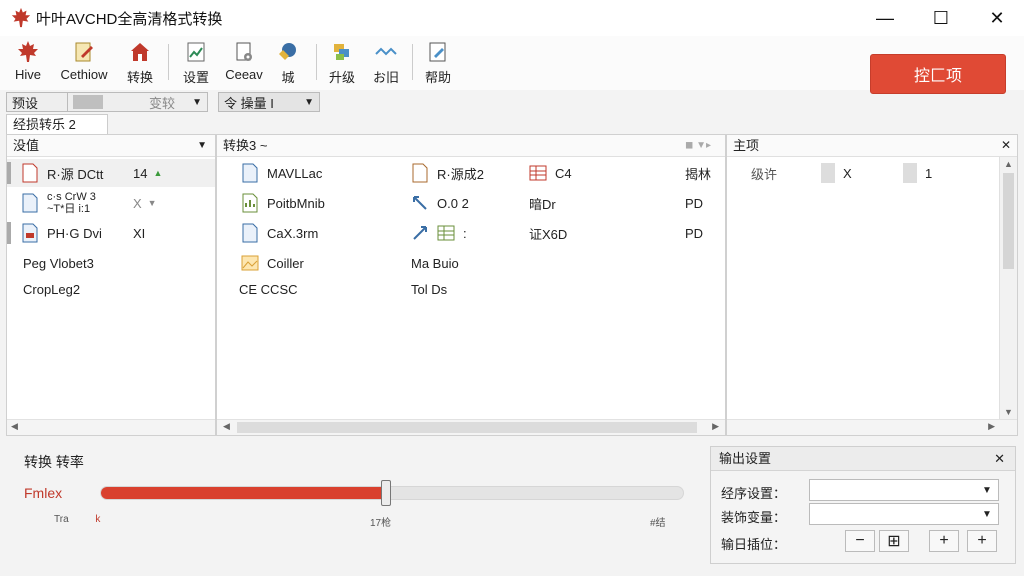  Describe the element at coordinates (512, 18) in the screenshot. I see `title-bar: 叶叶AVCHD全高清格式转换 — ☐ ✕` at that location.